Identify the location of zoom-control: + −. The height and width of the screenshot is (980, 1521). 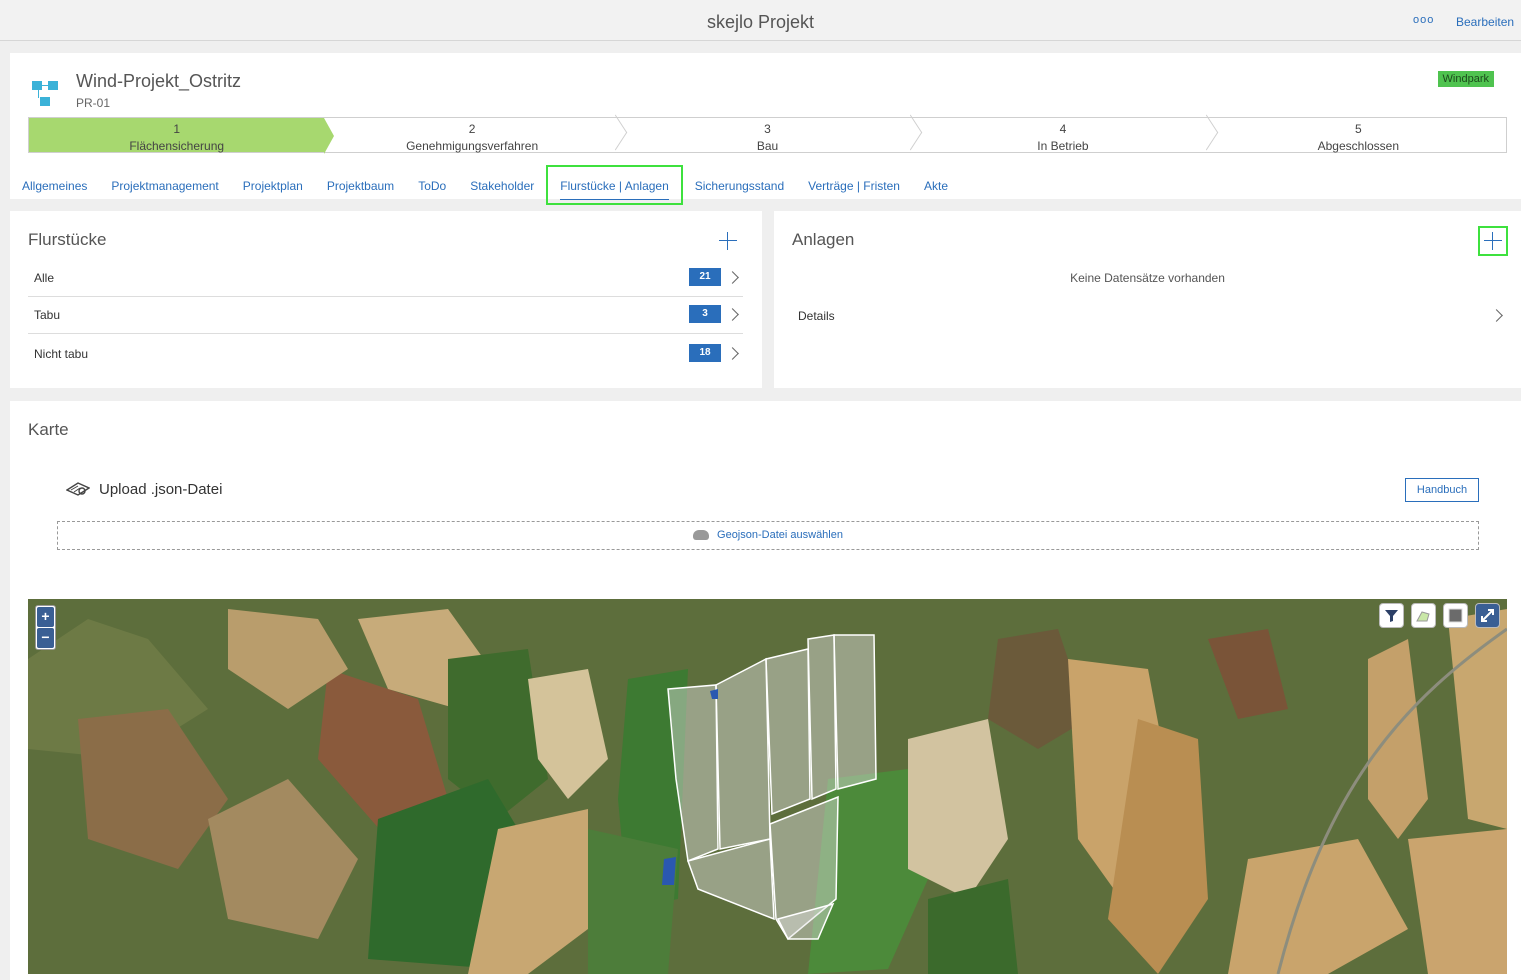
(45, 627).